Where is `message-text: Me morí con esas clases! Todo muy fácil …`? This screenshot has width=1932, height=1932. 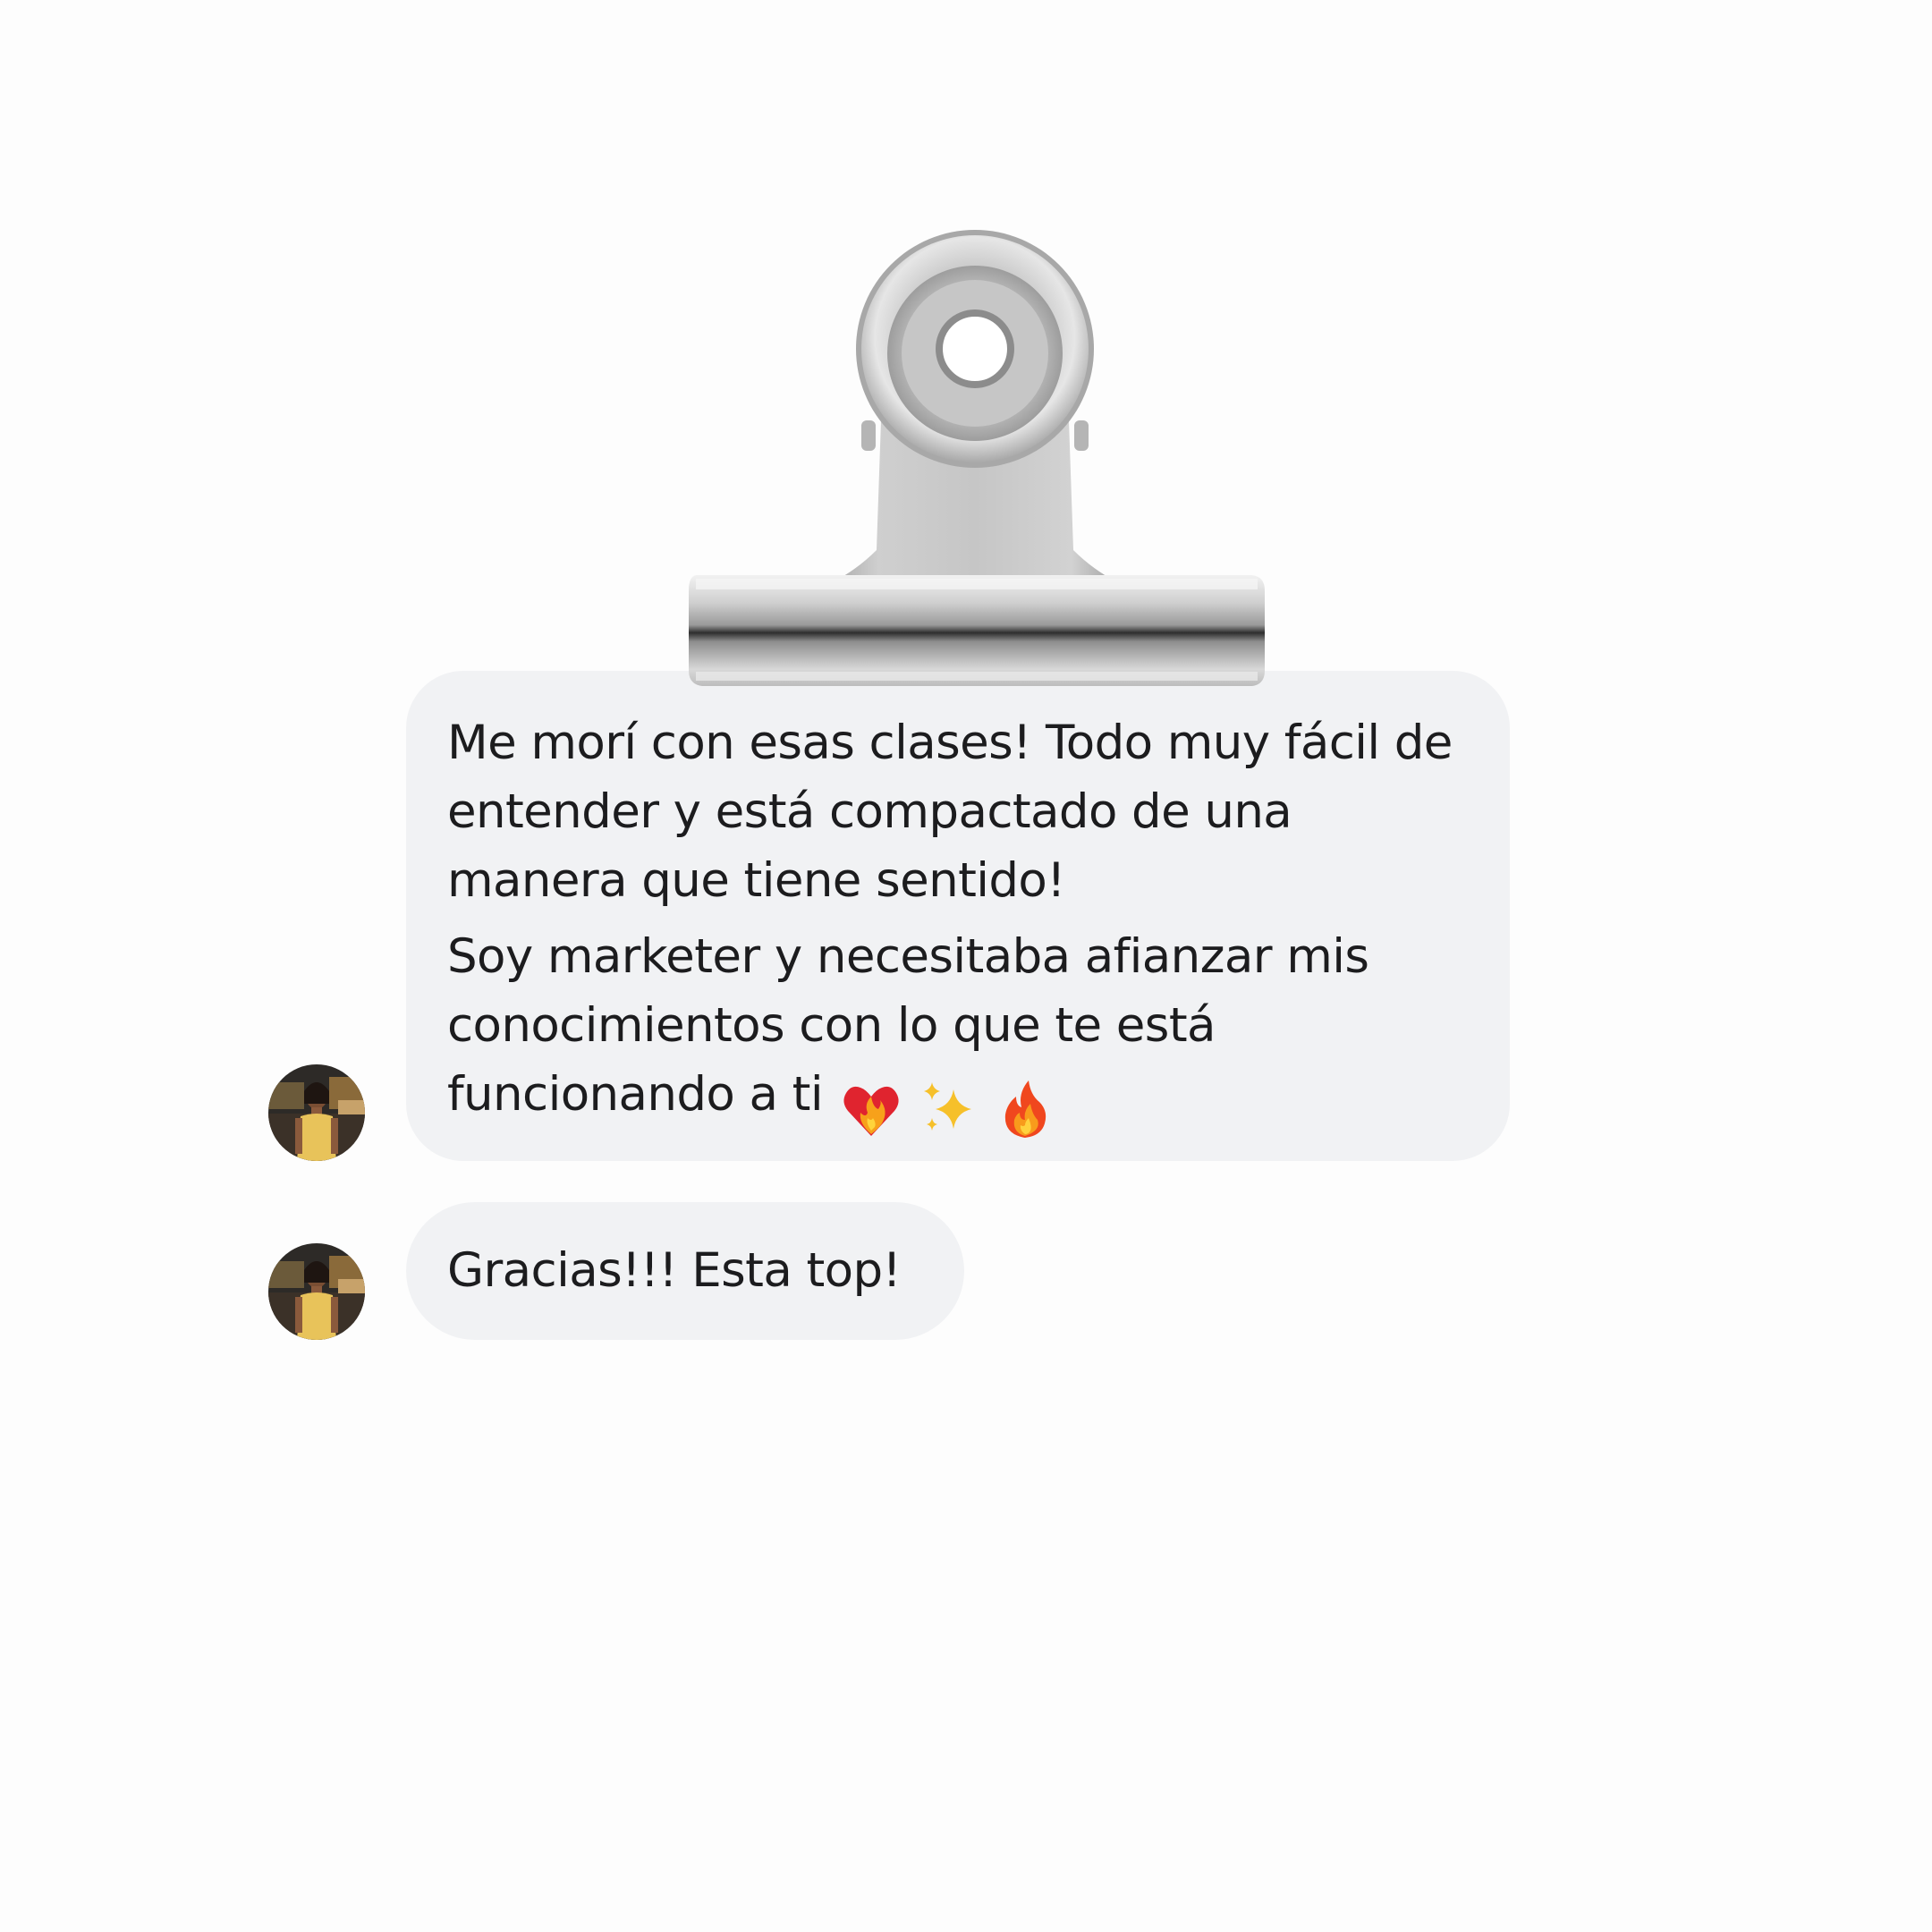
message-text: Me morí con esas clases! Todo muy fácil … is located at coordinates (950, 812).